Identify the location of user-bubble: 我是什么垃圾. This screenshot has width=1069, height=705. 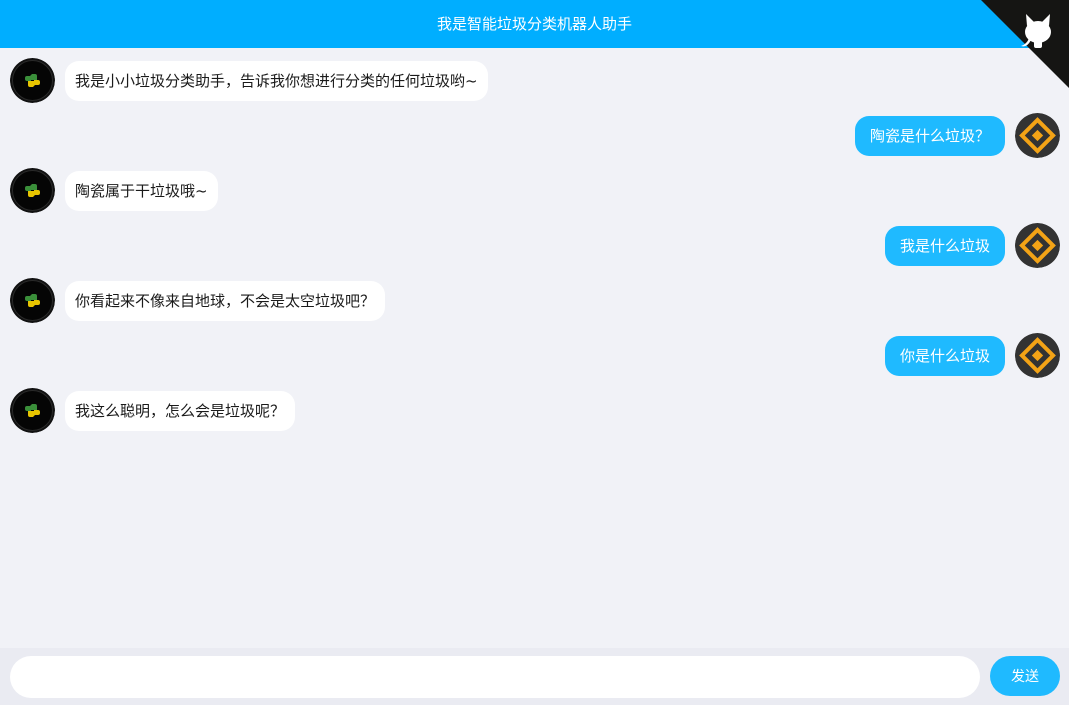
(944, 246).